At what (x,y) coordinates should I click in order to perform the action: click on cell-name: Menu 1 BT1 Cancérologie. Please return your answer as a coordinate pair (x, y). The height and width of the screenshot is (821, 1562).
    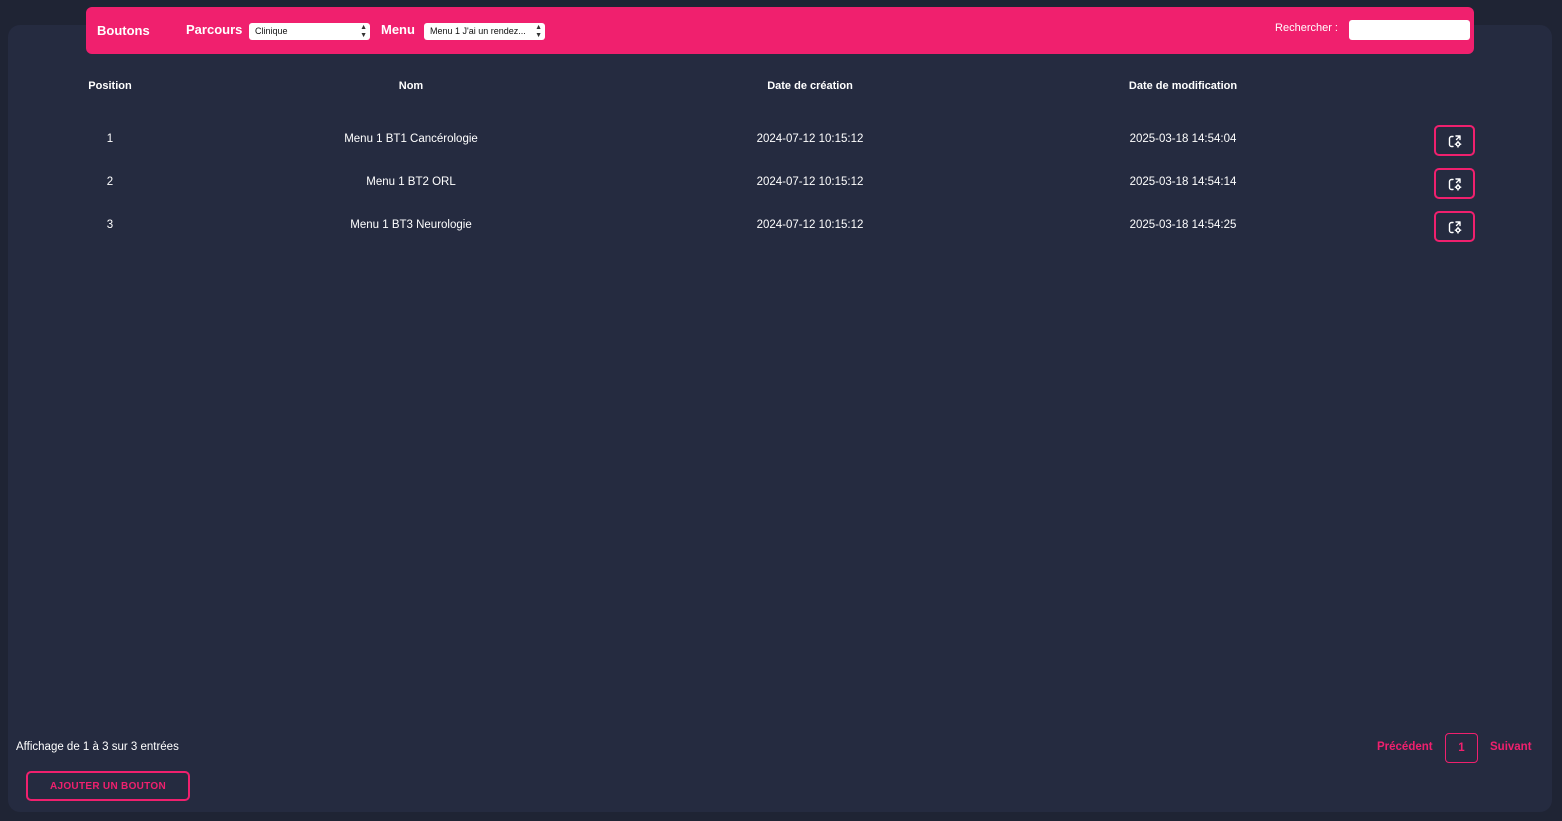
    Looking at the image, I should click on (411, 139).